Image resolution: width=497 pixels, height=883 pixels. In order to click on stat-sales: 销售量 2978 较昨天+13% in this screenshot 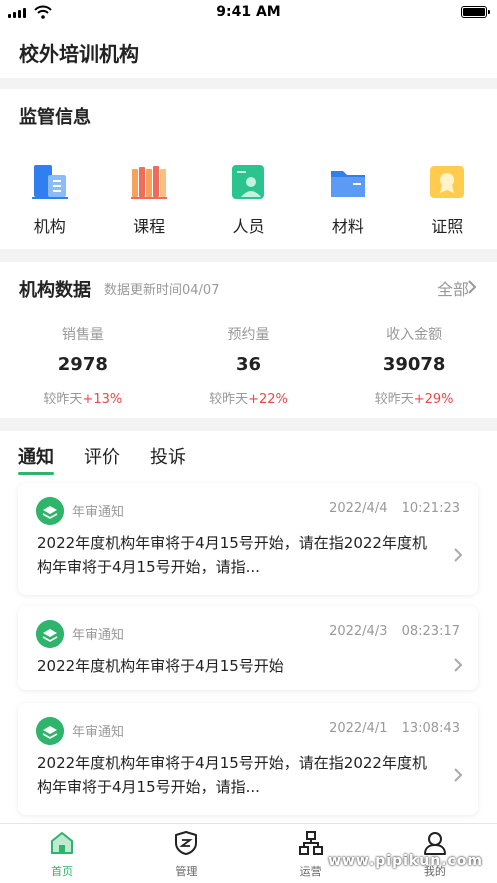, I will do `click(83, 365)`.